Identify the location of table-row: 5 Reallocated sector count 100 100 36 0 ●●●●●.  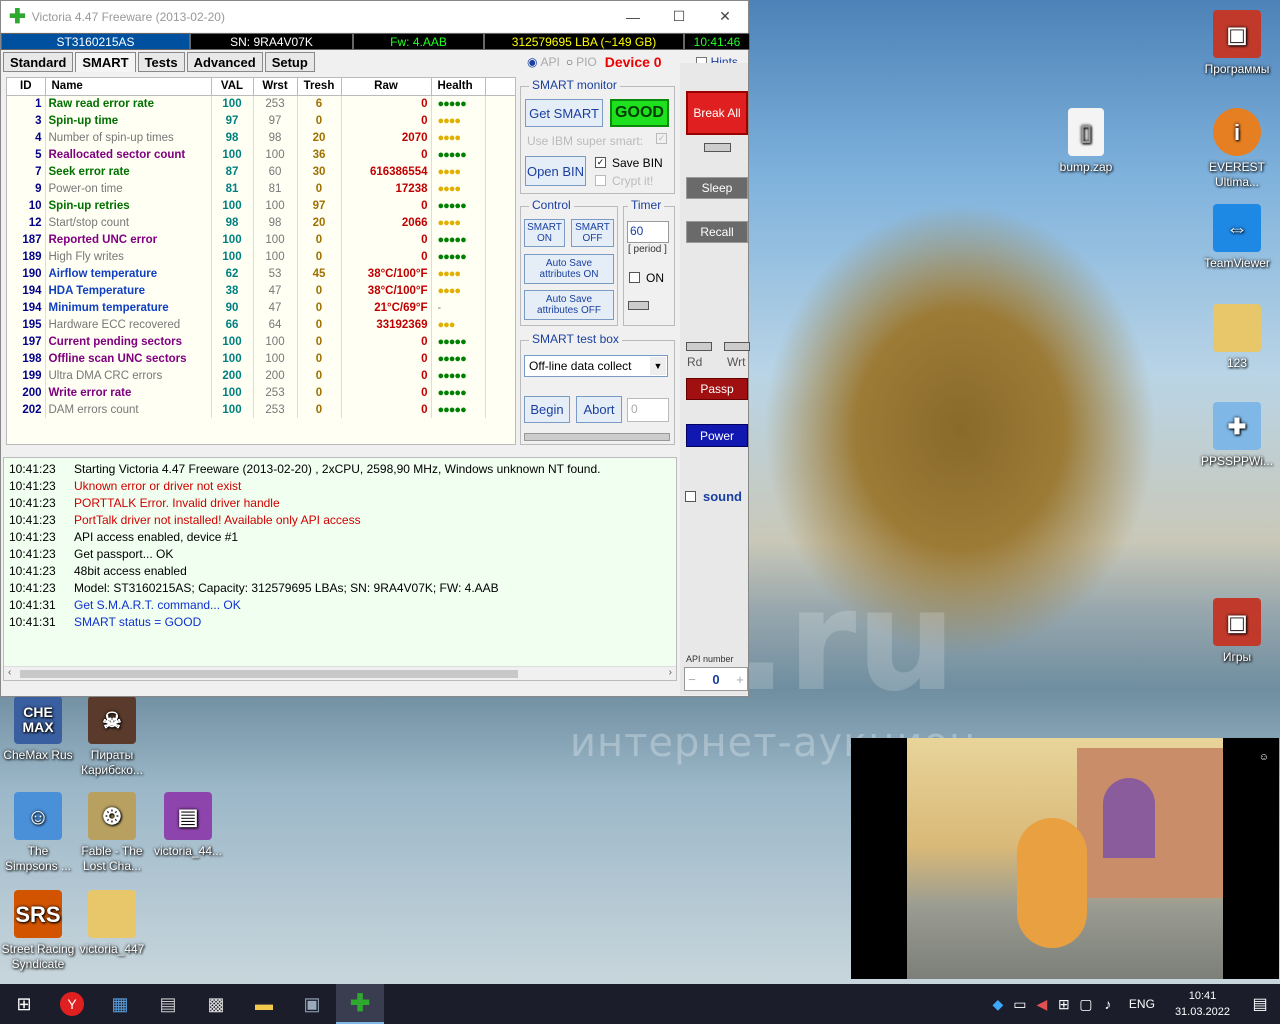
(261, 154).